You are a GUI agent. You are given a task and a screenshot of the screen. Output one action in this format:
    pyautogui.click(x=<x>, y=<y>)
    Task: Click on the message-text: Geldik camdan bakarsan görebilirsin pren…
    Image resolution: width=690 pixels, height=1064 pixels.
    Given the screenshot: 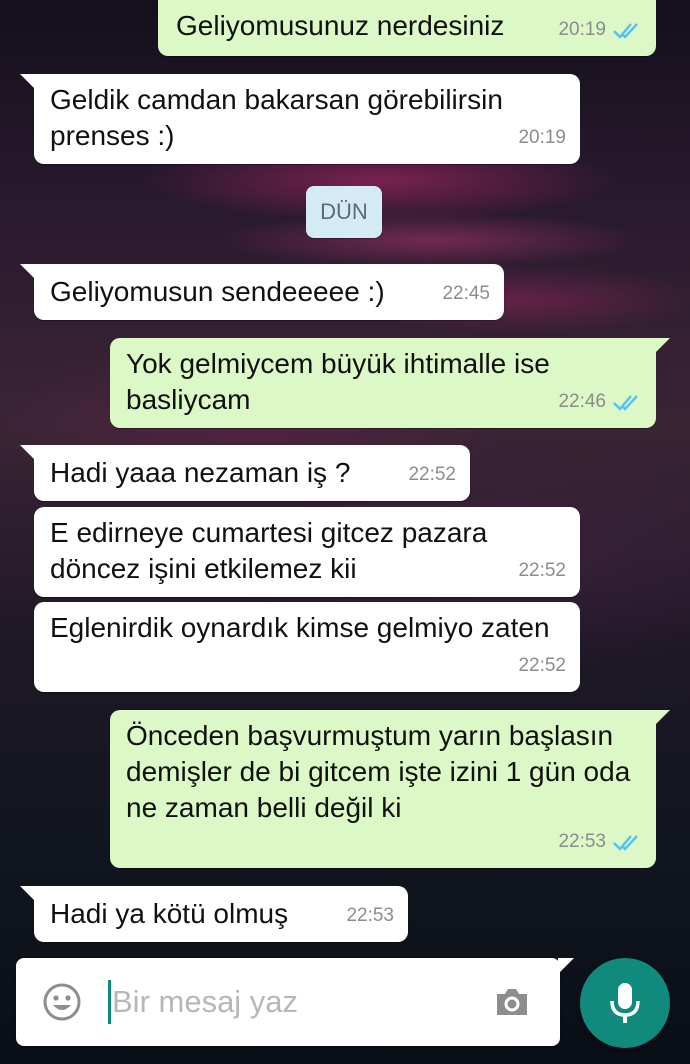 What is the action you would take?
    pyautogui.click(x=276, y=117)
    